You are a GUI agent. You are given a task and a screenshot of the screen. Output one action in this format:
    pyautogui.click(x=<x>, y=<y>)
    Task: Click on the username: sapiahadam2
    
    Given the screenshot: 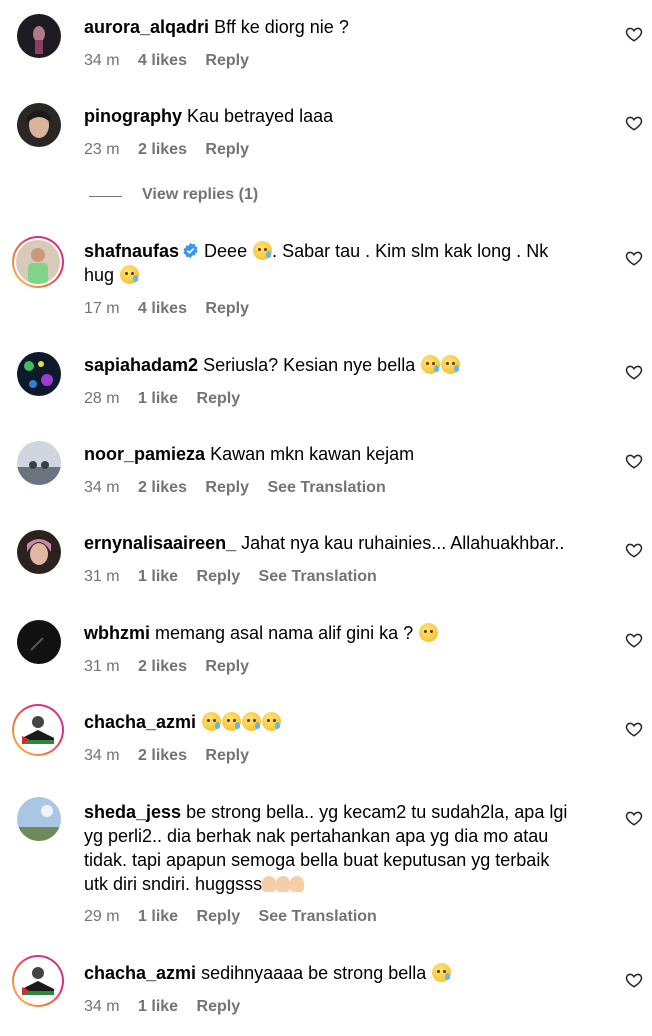 What is the action you would take?
    pyautogui.click(x=141, y=365)
    